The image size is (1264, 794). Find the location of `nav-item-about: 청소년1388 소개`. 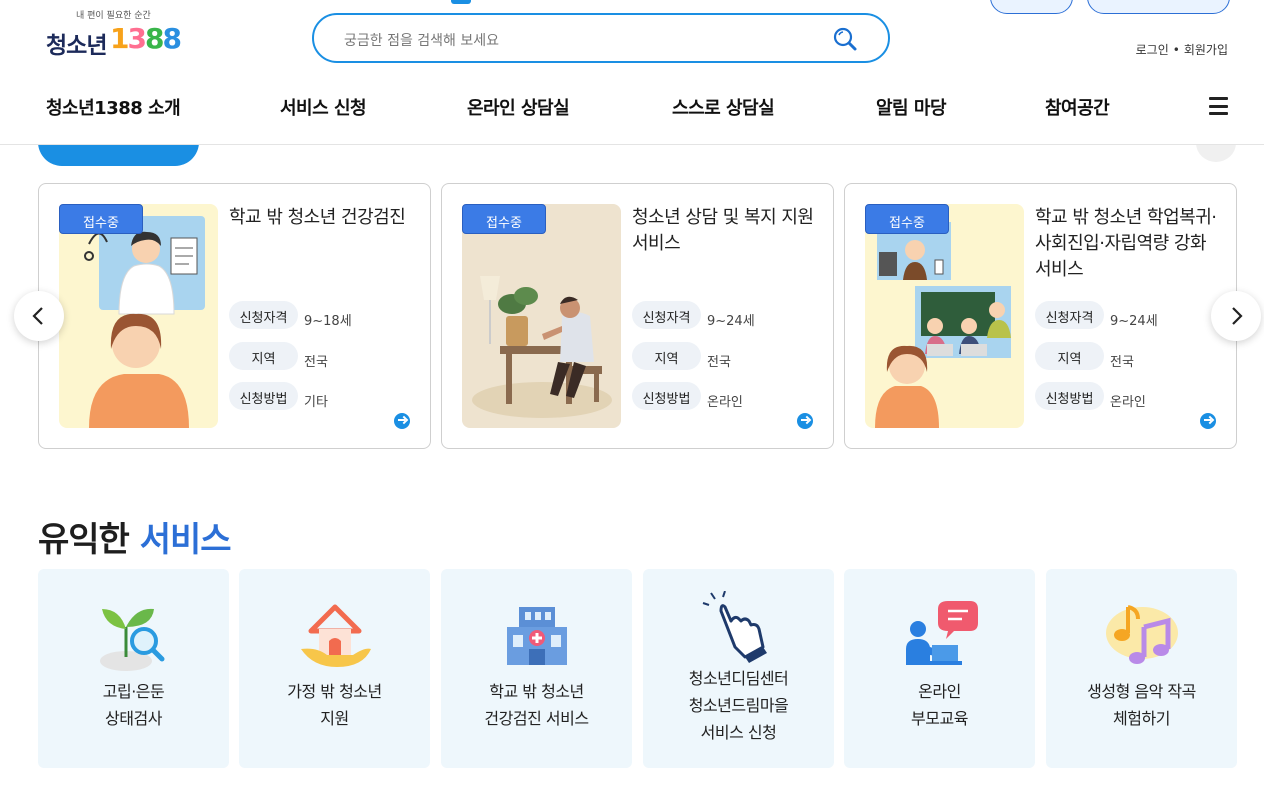

nav-item-about: 청소년1388 소개 is located at coordinates (113, 107).